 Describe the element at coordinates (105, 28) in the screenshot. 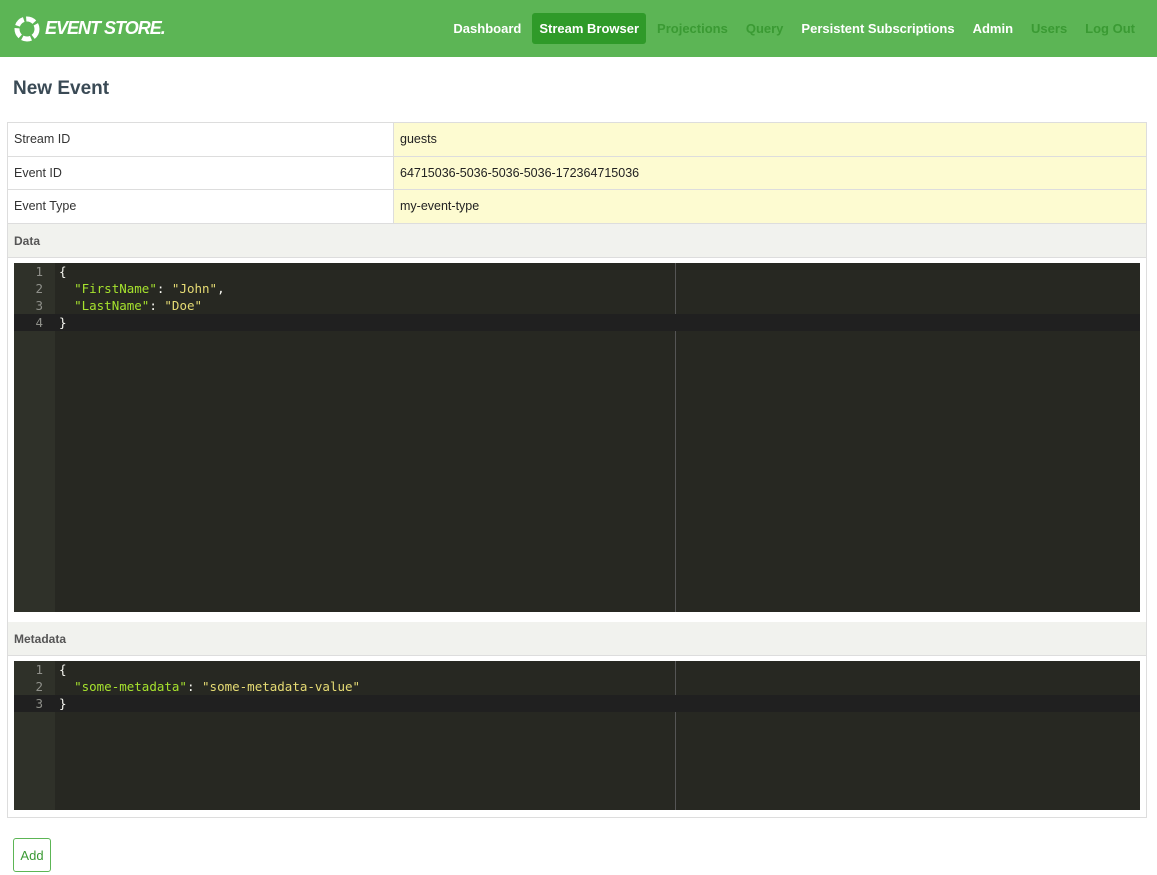

I see `logo-text: EVENT STORE.` at that location.